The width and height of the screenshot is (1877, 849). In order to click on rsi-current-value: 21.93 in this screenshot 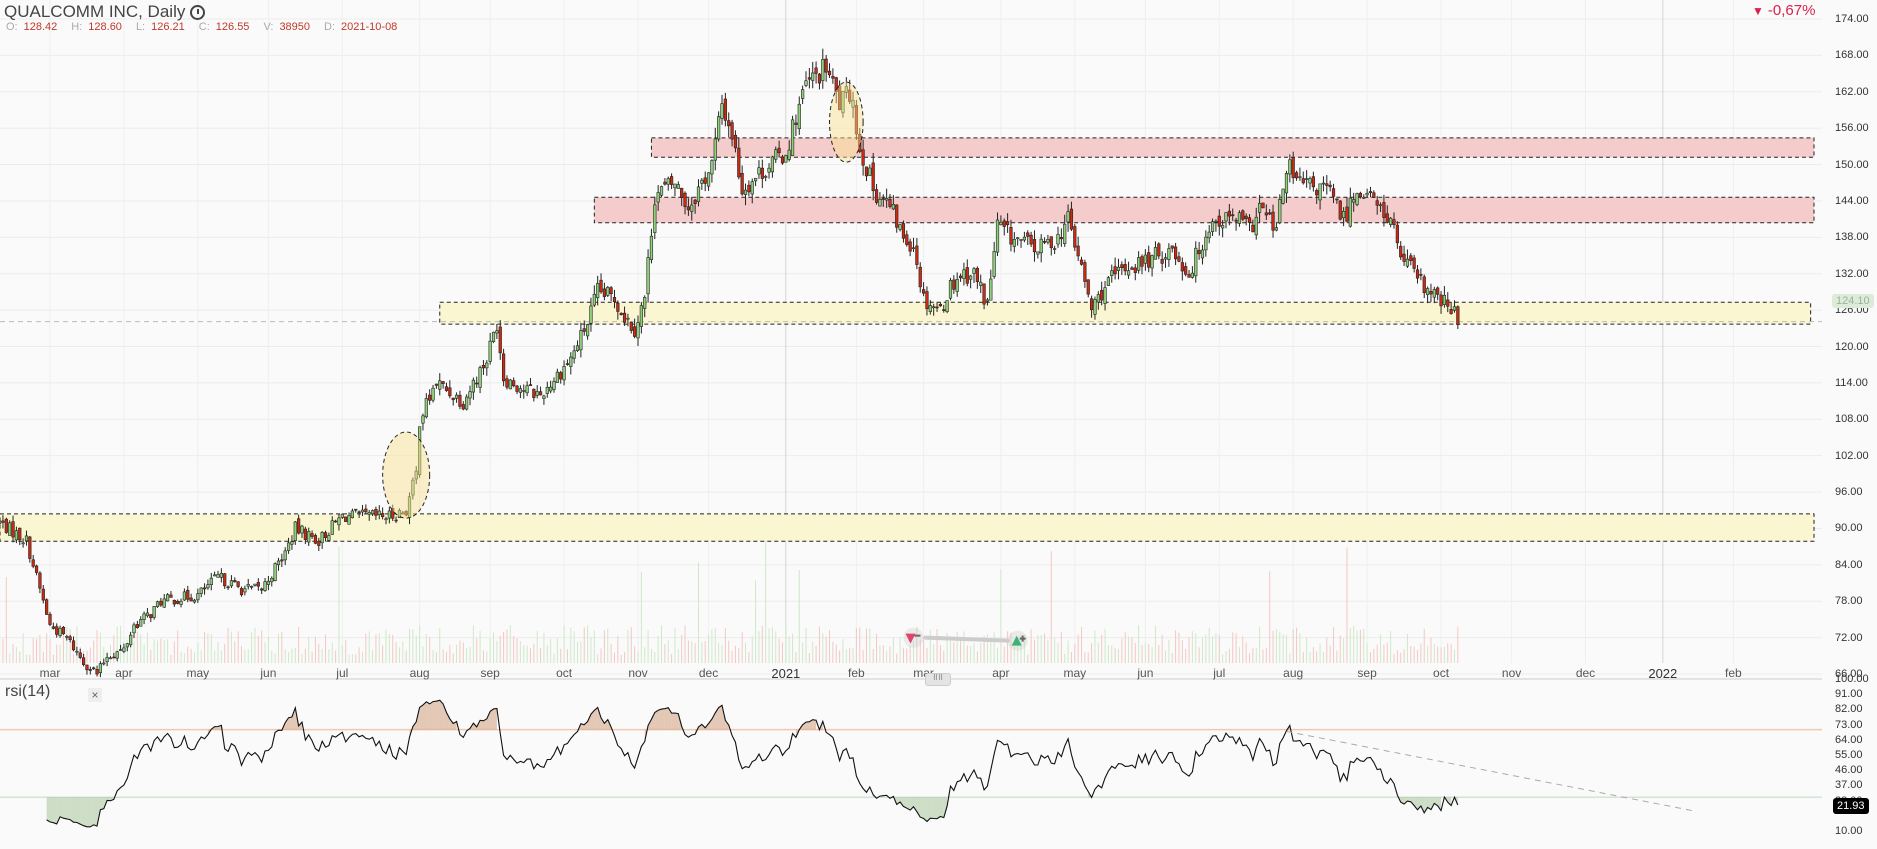, I will do `click(1851, 806)`.